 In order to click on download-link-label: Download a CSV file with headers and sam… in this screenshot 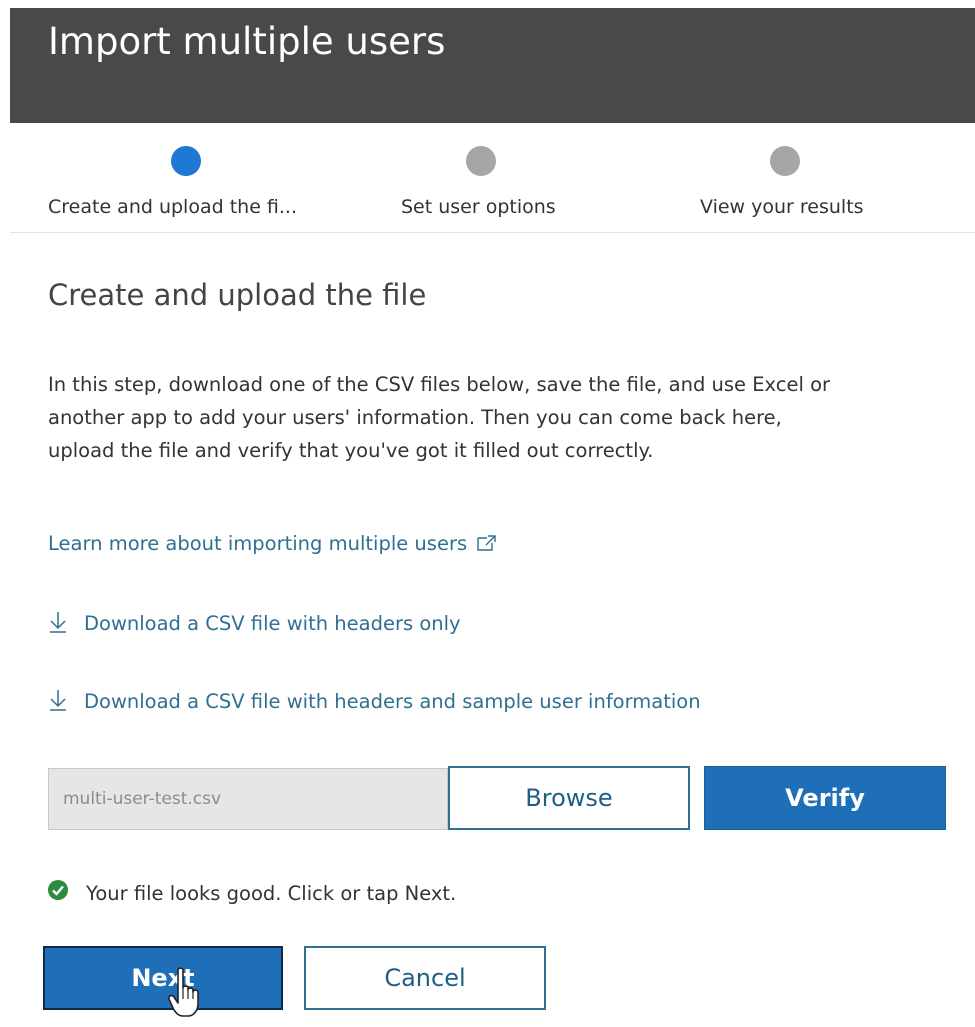, I will do `click(392, 701)`.